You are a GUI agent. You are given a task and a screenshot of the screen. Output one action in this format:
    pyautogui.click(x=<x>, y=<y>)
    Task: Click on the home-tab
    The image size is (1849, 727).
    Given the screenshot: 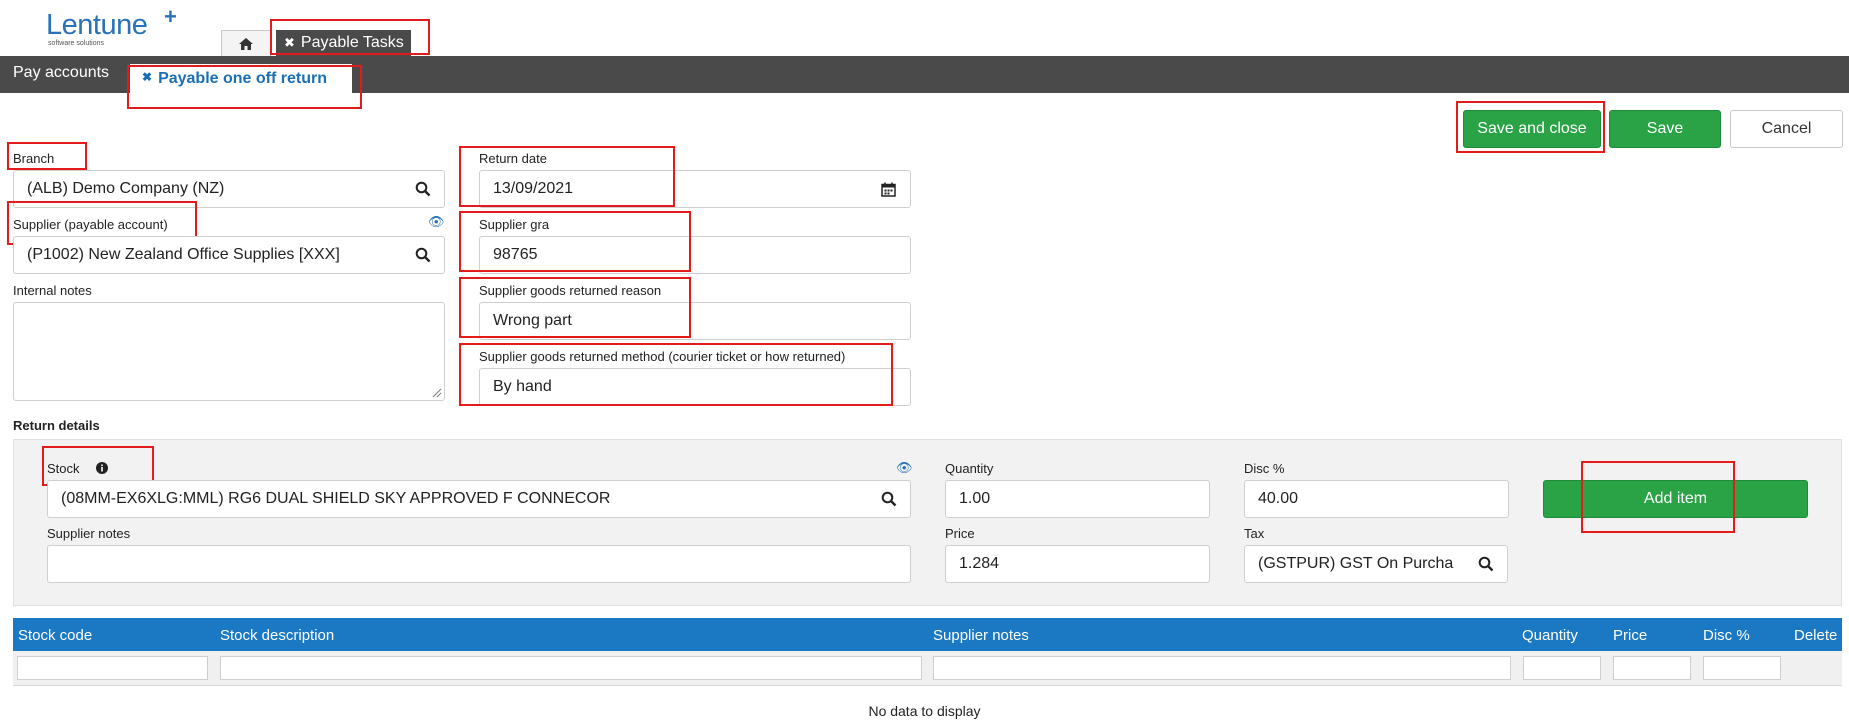 What is the action you would take?
    pyautogui.click(x=246, y=43)
    